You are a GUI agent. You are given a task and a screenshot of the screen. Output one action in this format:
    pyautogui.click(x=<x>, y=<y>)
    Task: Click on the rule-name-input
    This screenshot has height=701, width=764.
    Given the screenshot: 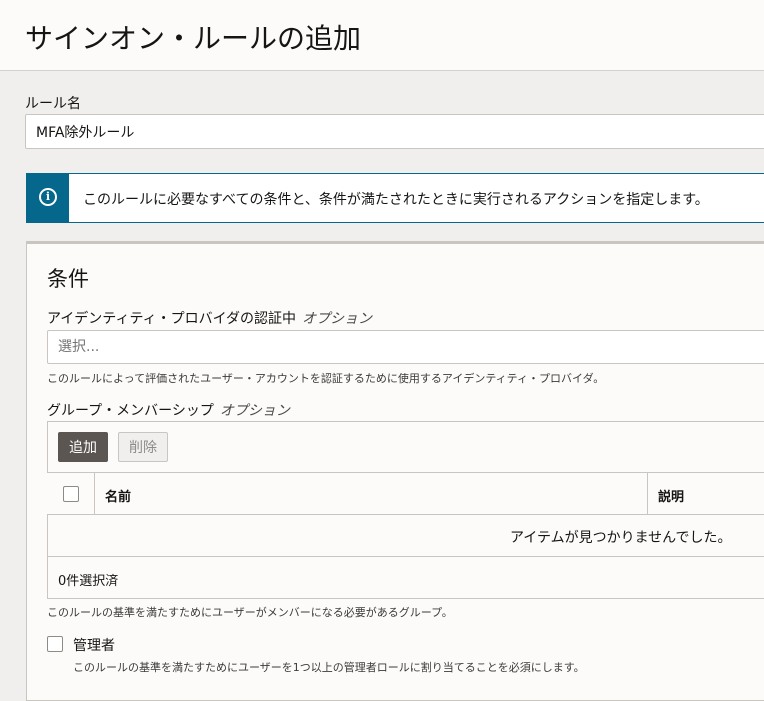 What is the action you would take?
    pyautogui.click(x=394, y=131)
    